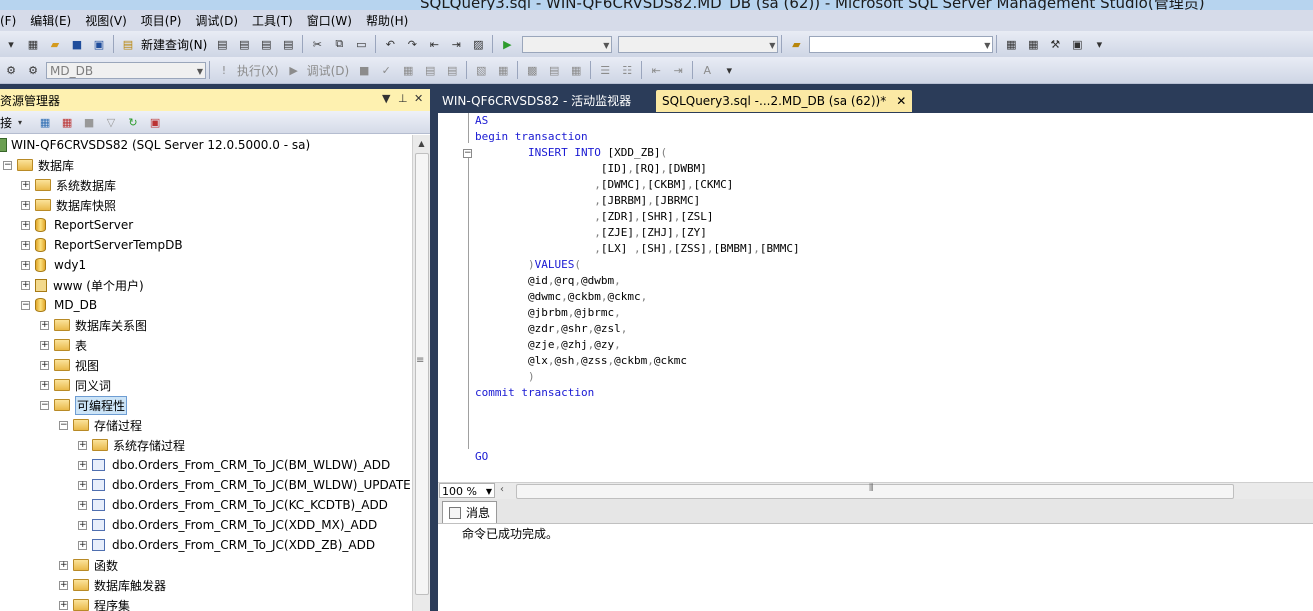  What do you see at coordinates (102, 245) in the screenshot?
I see `tree-node: + ReportServerTempDB` at bounding box center [102, 245].